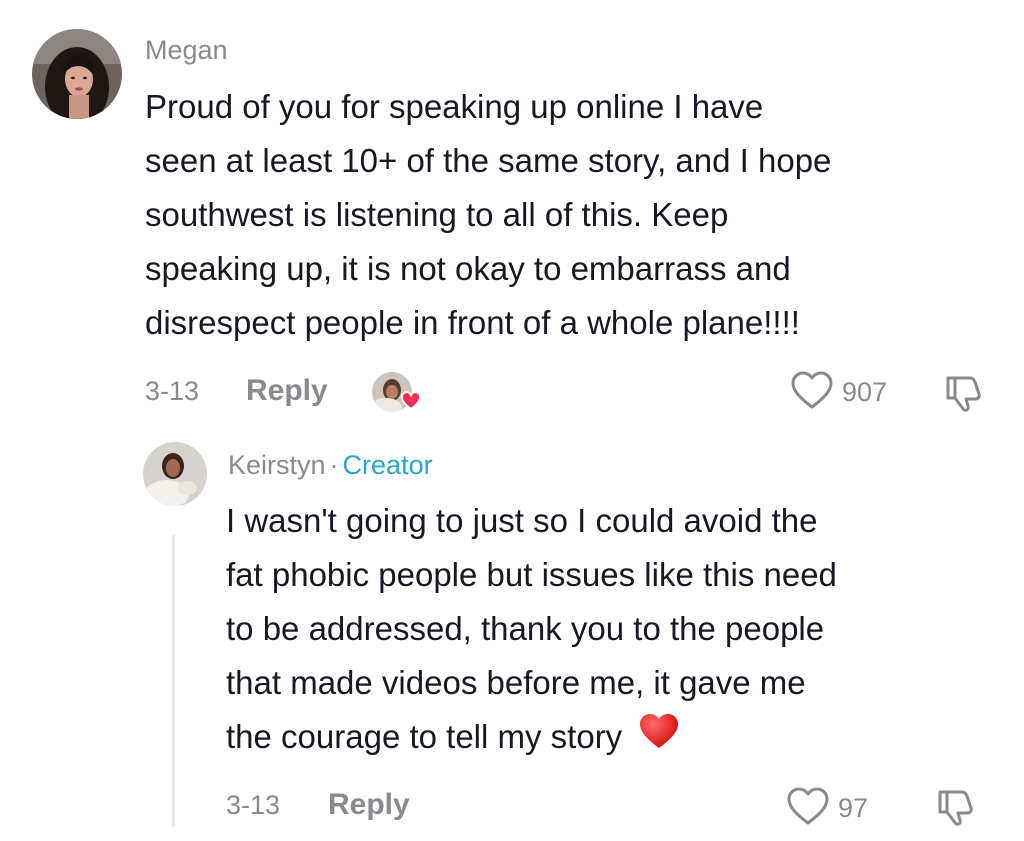  Describe the element at coordinates (172, 391) in the screenshot. I see `comment-date: 3-13` at that location.